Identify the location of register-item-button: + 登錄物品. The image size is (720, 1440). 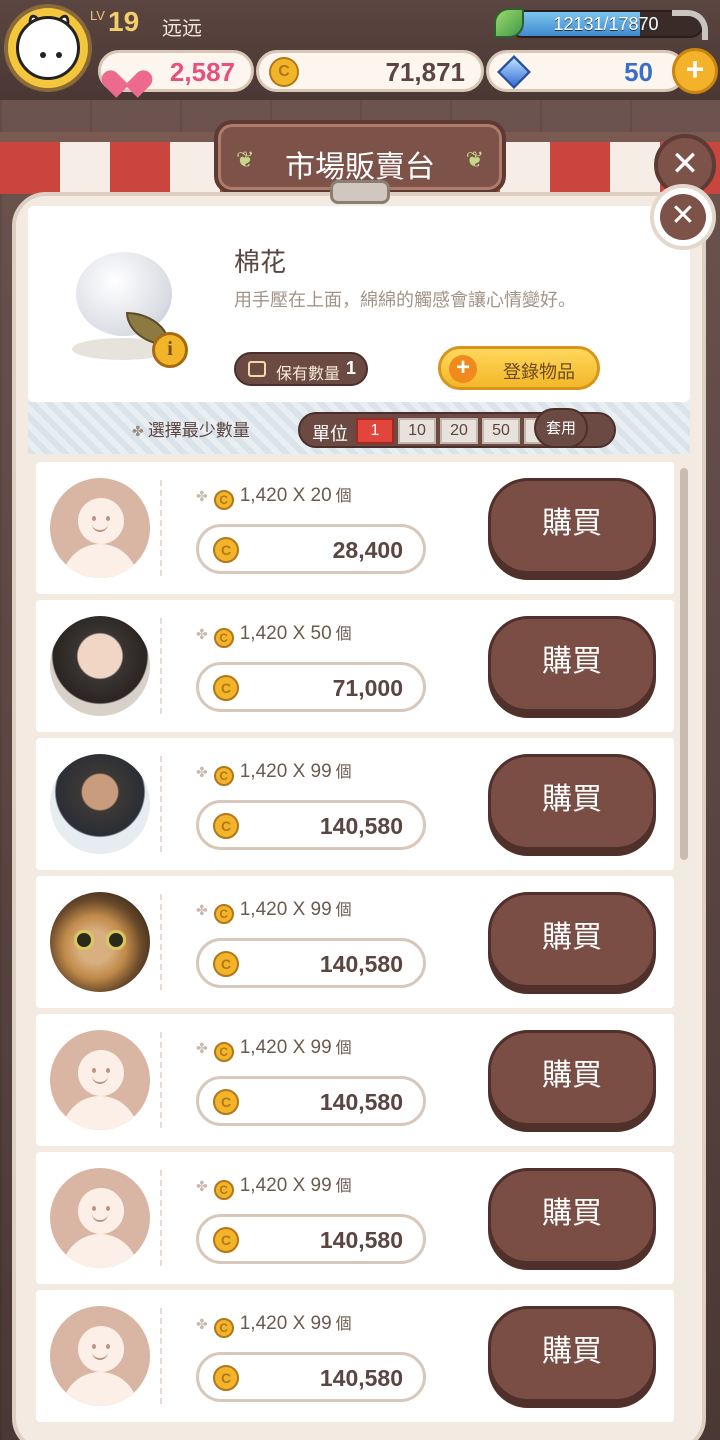
(519, 368).